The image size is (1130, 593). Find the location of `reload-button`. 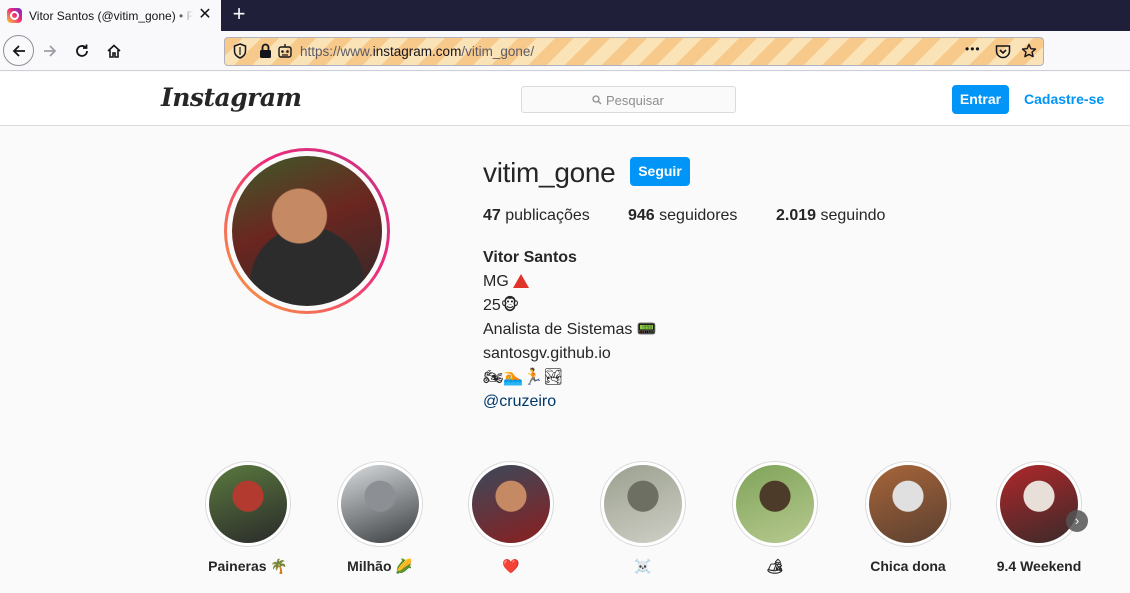

reload-button is located at coordinates (82, 51).